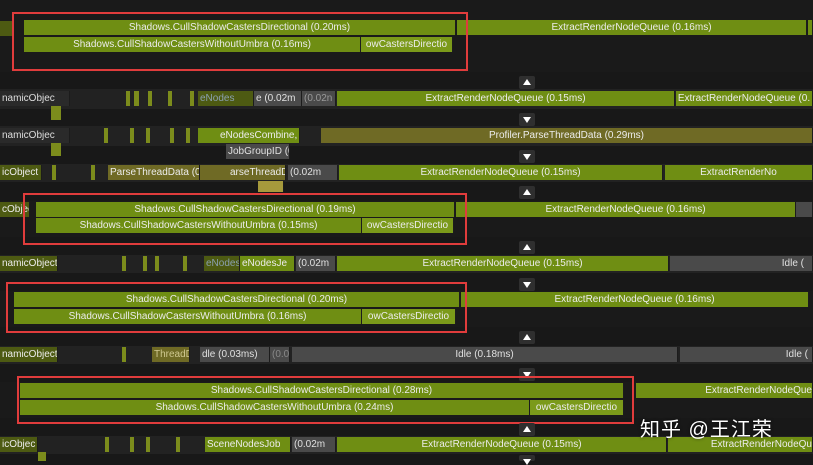 The height and width of the screenshot is (465, 813). I want to click on profiler-bar: dle (0.03ms), so click(235, 354).